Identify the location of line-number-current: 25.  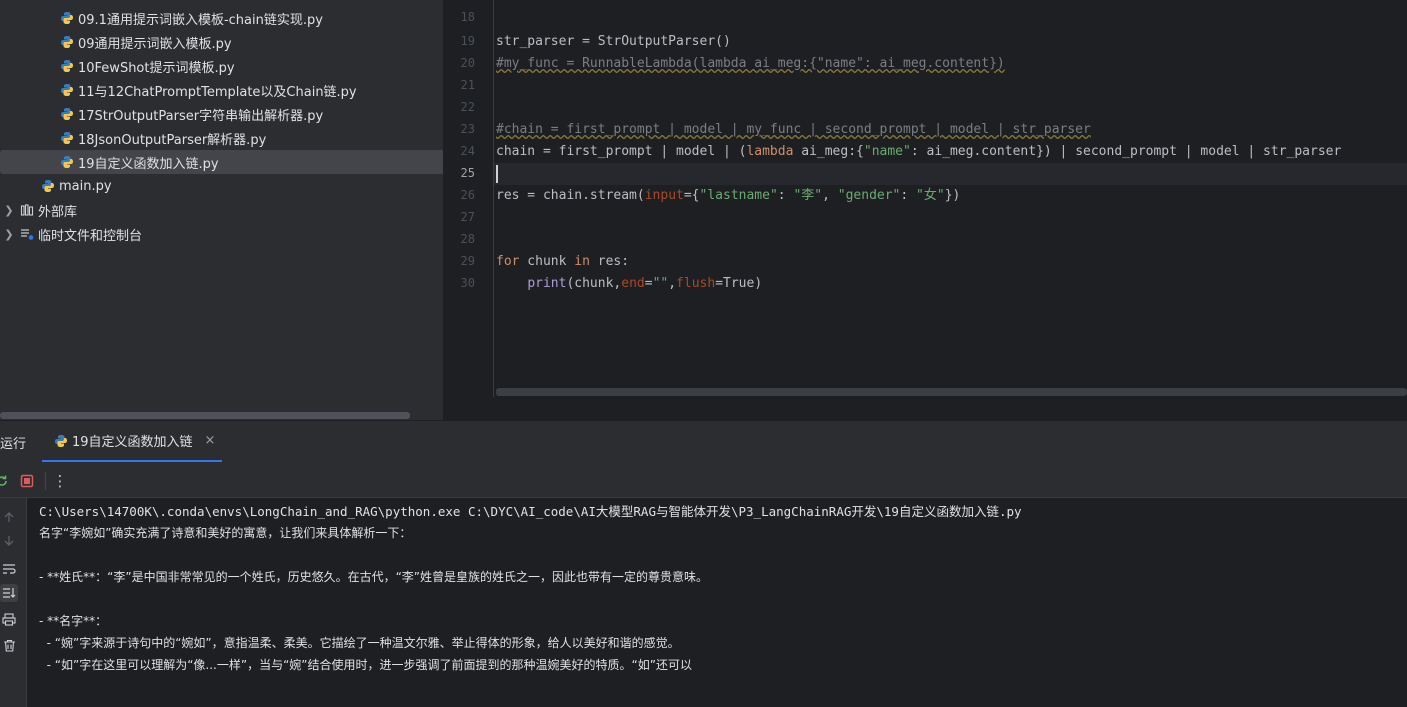
(467, 173).